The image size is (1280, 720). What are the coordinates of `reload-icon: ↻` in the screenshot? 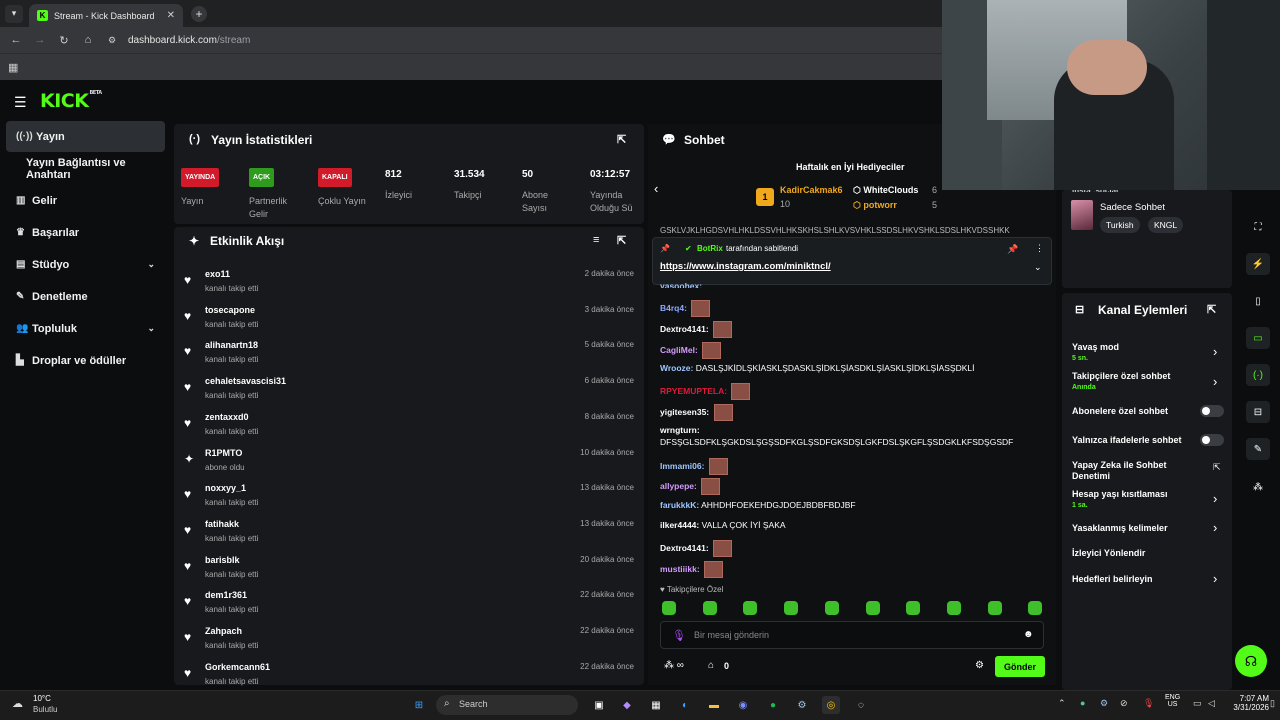 It's located at (64, 40).